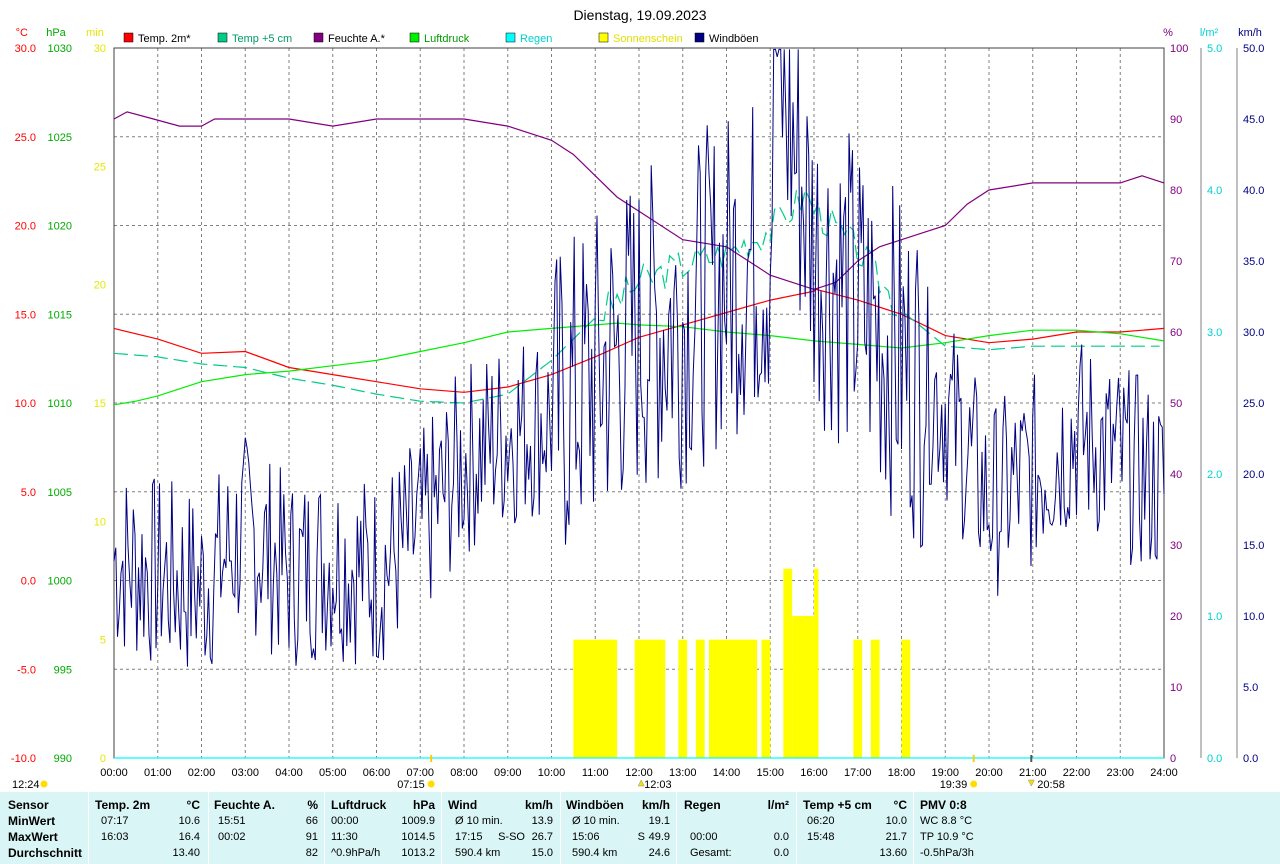 This screenshot has height=864, width=1280. Describe the element at coordinates (947, 853) in the screenshot. I see `stats-pmv-value: -0.5hPa/3h` at that location.